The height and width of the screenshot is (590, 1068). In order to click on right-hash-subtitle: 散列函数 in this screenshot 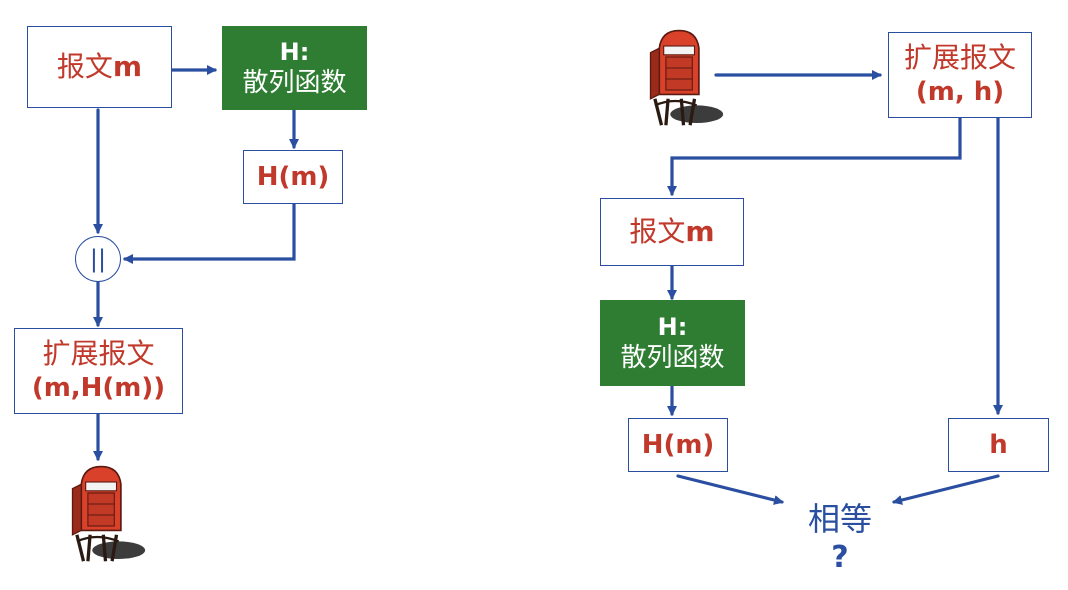, I will do `click(672, 357)`.